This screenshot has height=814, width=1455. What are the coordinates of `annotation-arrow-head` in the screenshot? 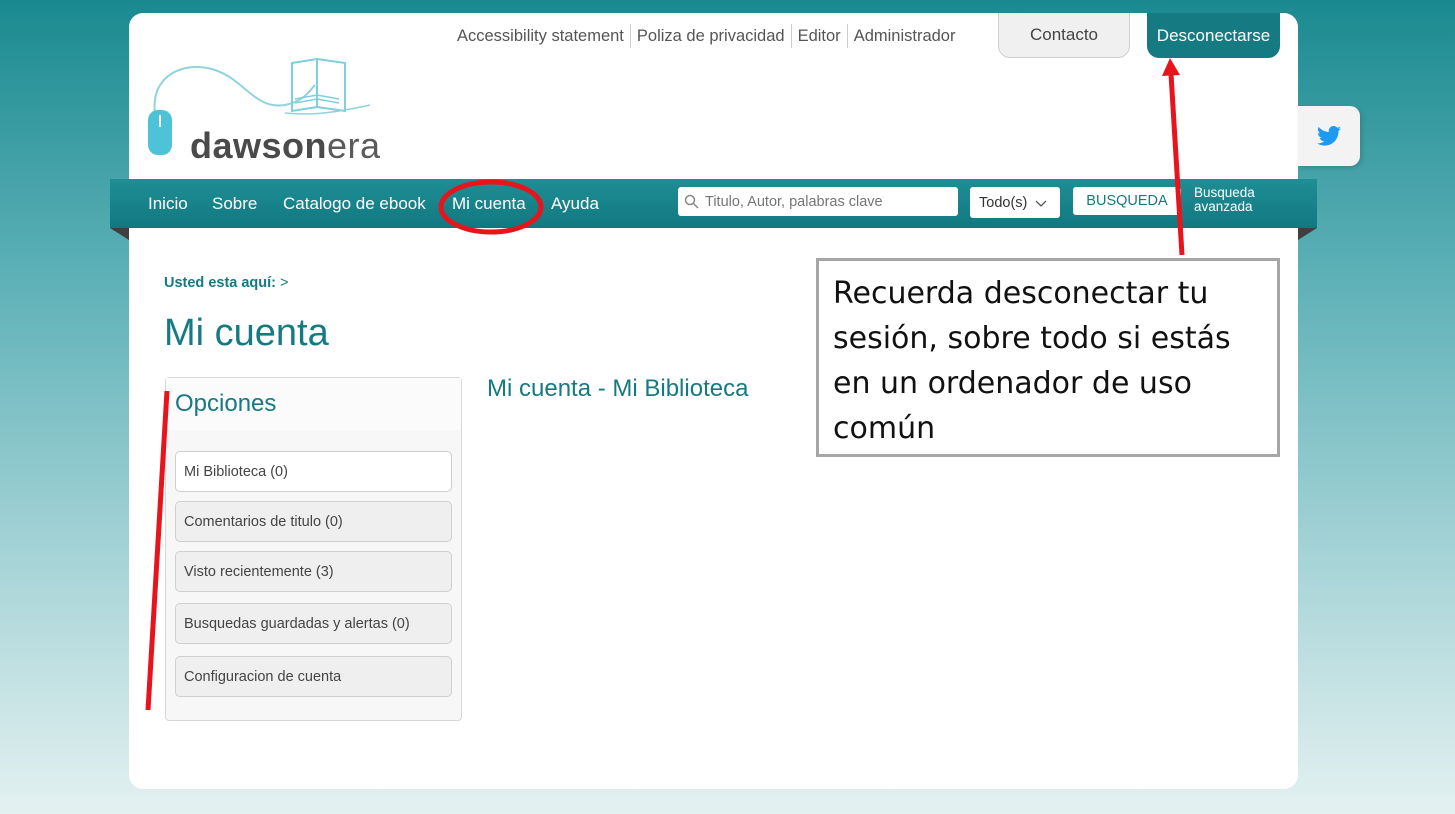 It's located at (1171, 67).